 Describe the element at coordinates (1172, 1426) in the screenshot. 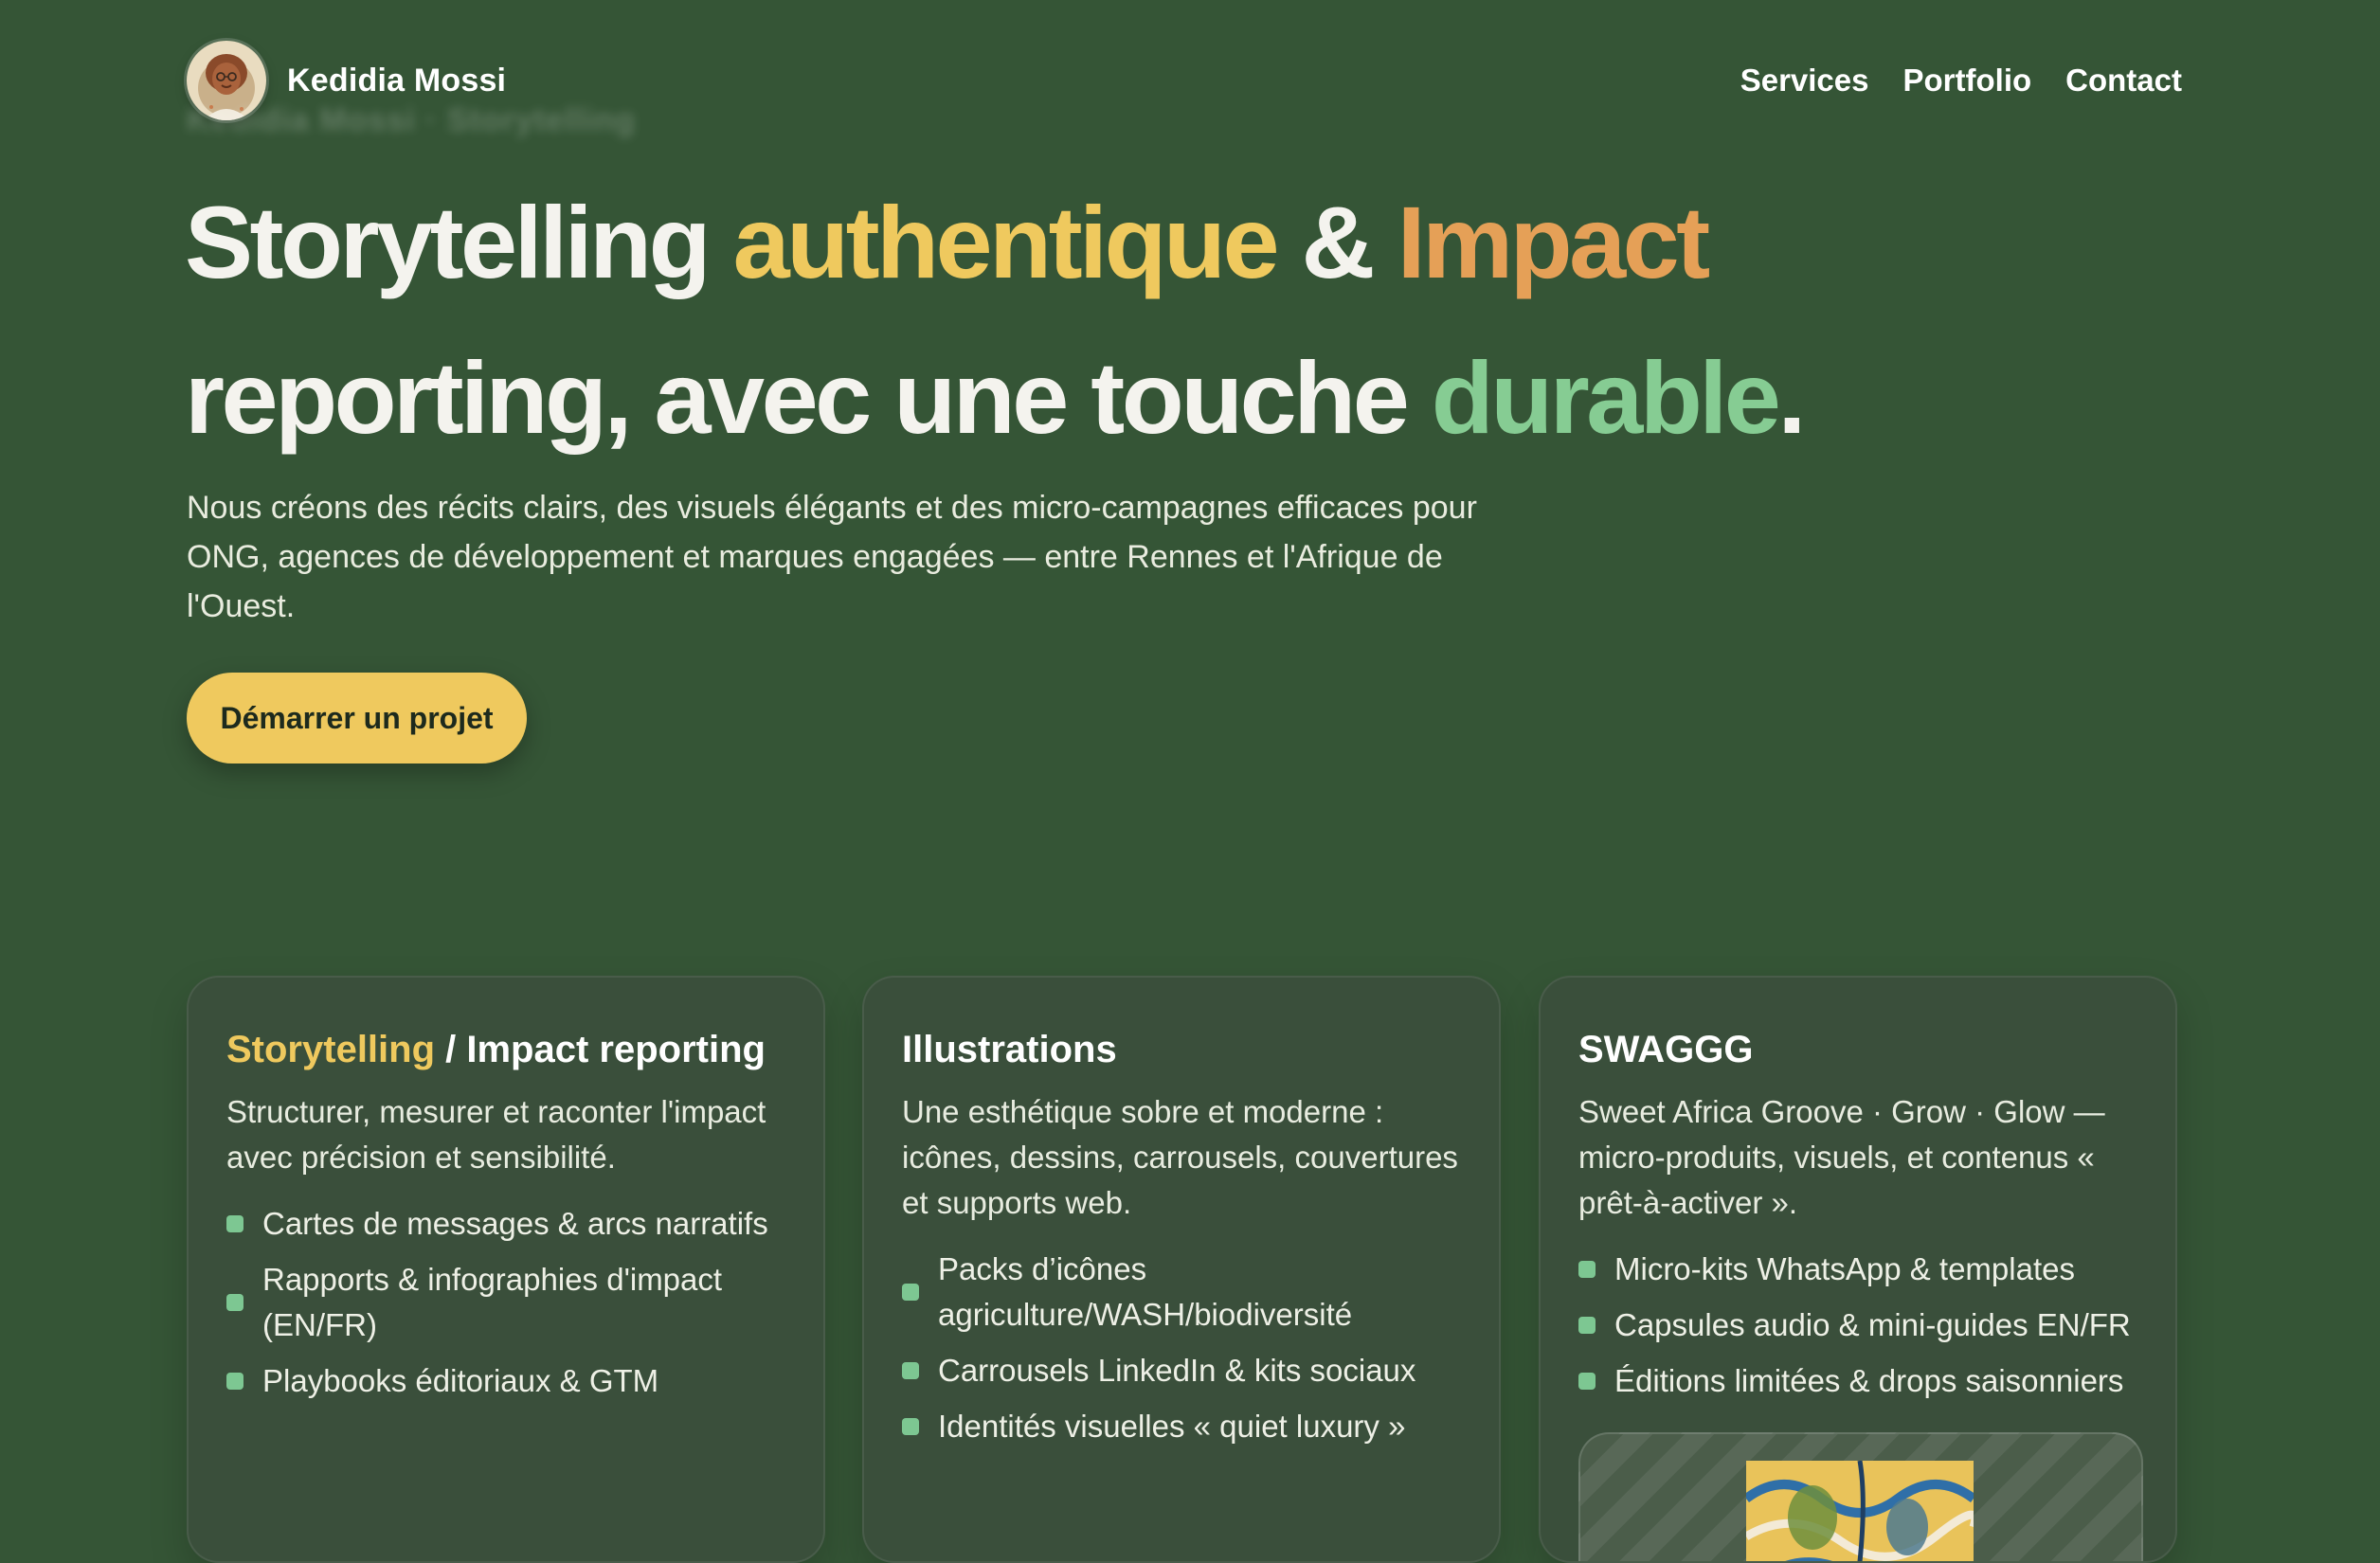

I see `list-item-text: Identités visuelles « quiet luxury »` at that location.